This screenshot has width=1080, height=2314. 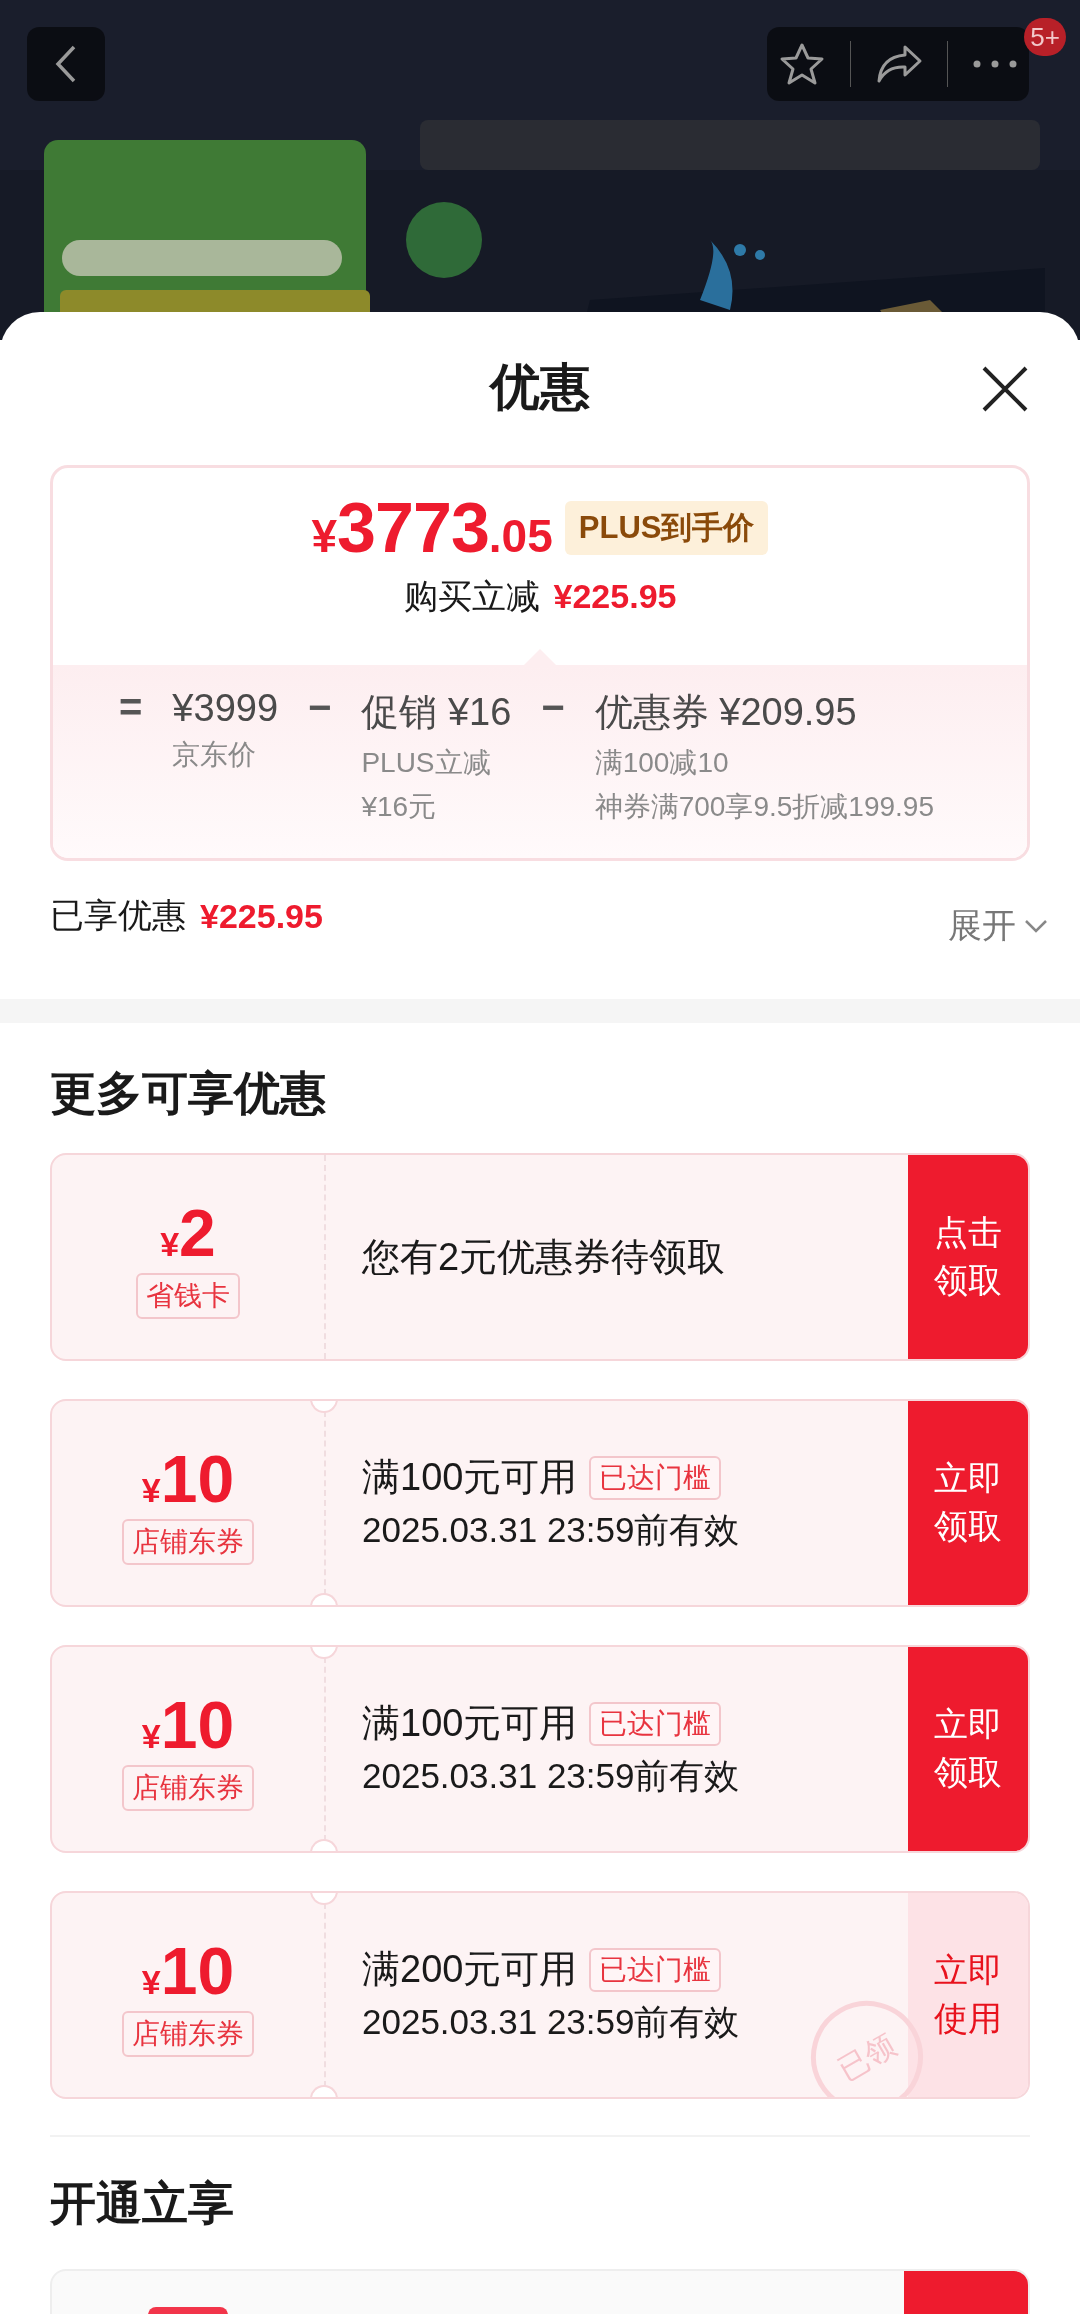 I want to click on reduction-label: 购买立减, so click(x=471, y=596).